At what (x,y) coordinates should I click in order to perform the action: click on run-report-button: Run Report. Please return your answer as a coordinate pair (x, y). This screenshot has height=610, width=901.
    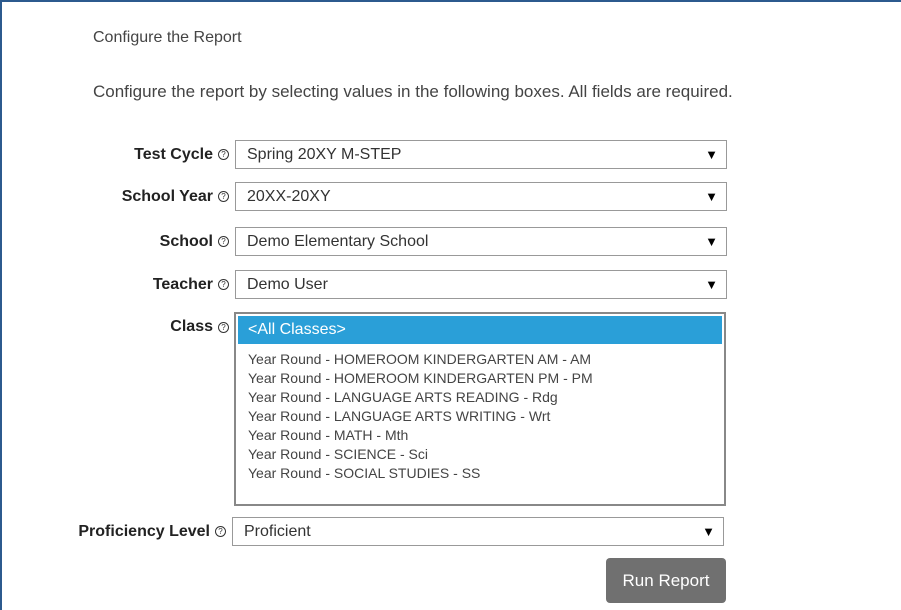
    Looking at the image, I should click on (666, 580).